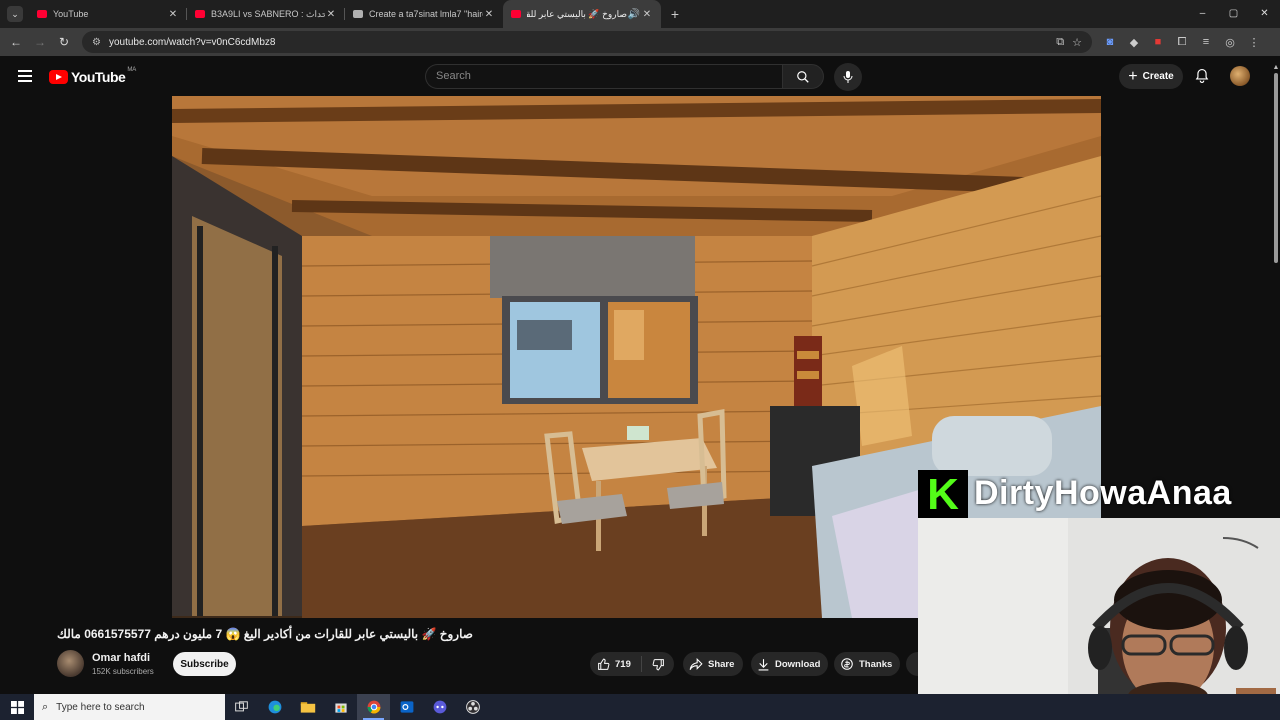 The width and height of the screenshot is (1280, 720). I want to click on site-info-icon: ⚙, so click(96, 42).